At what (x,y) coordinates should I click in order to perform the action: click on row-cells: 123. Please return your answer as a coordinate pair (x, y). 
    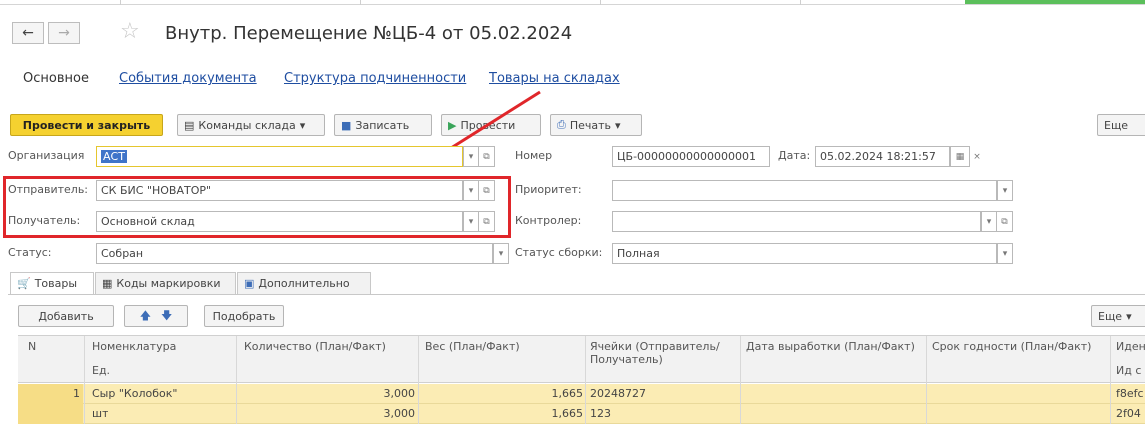
    Looking at the image, I should click on (600, 413).